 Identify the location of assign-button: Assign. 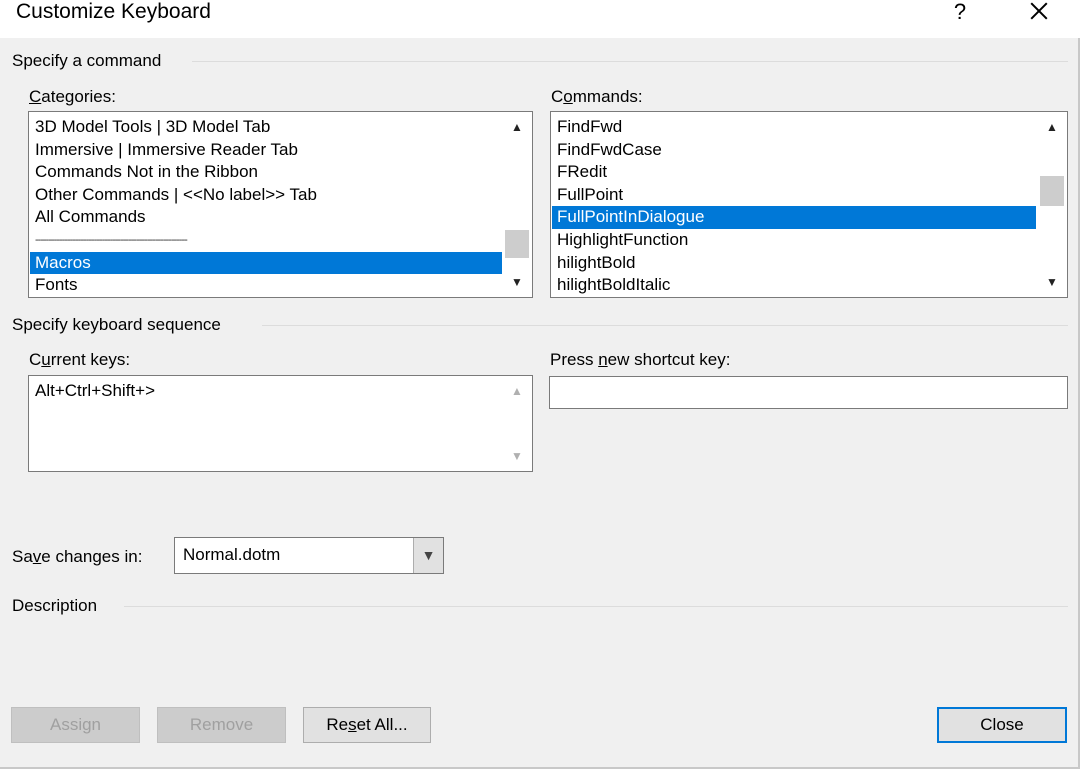
(75, 725).